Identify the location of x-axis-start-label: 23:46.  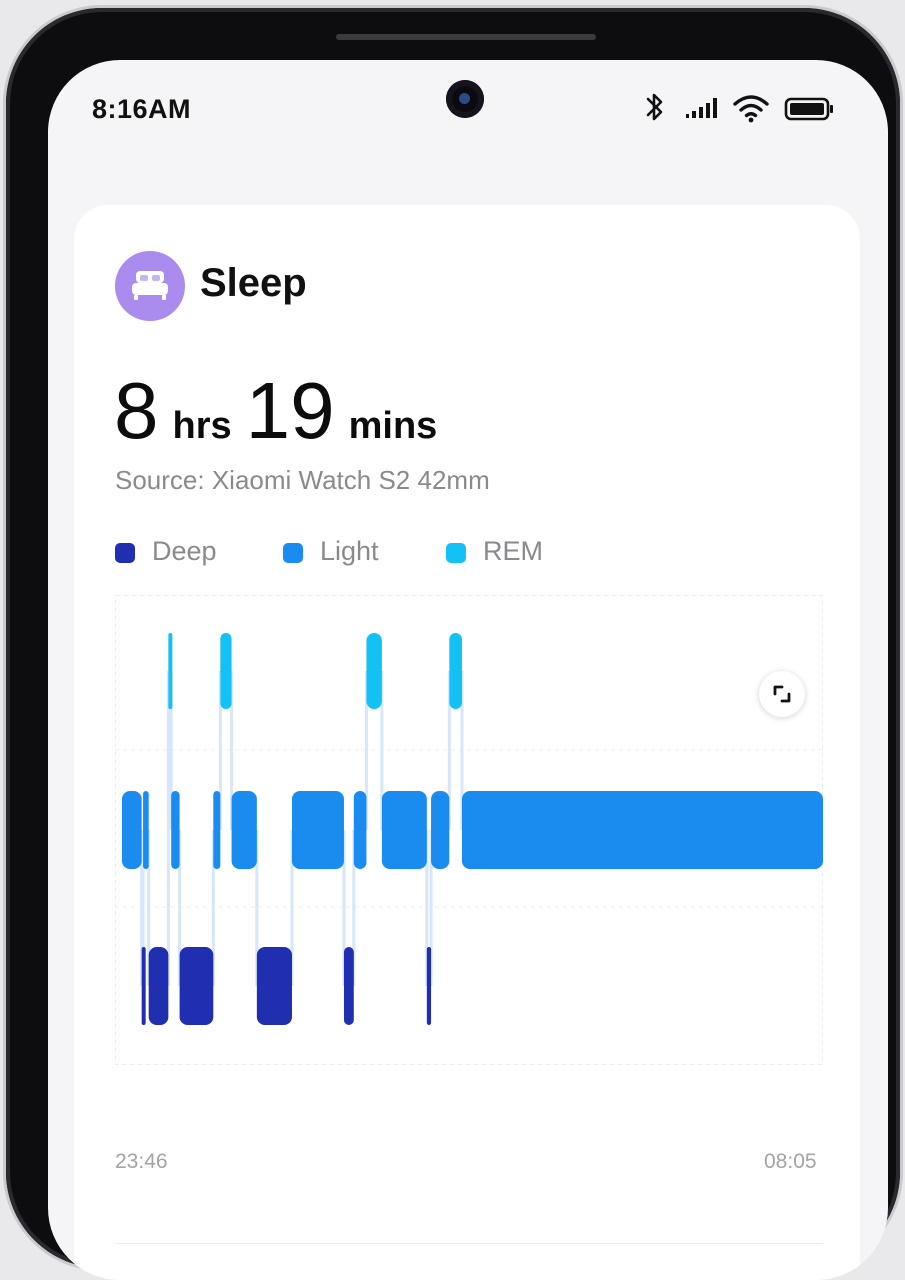
(141, 1161).